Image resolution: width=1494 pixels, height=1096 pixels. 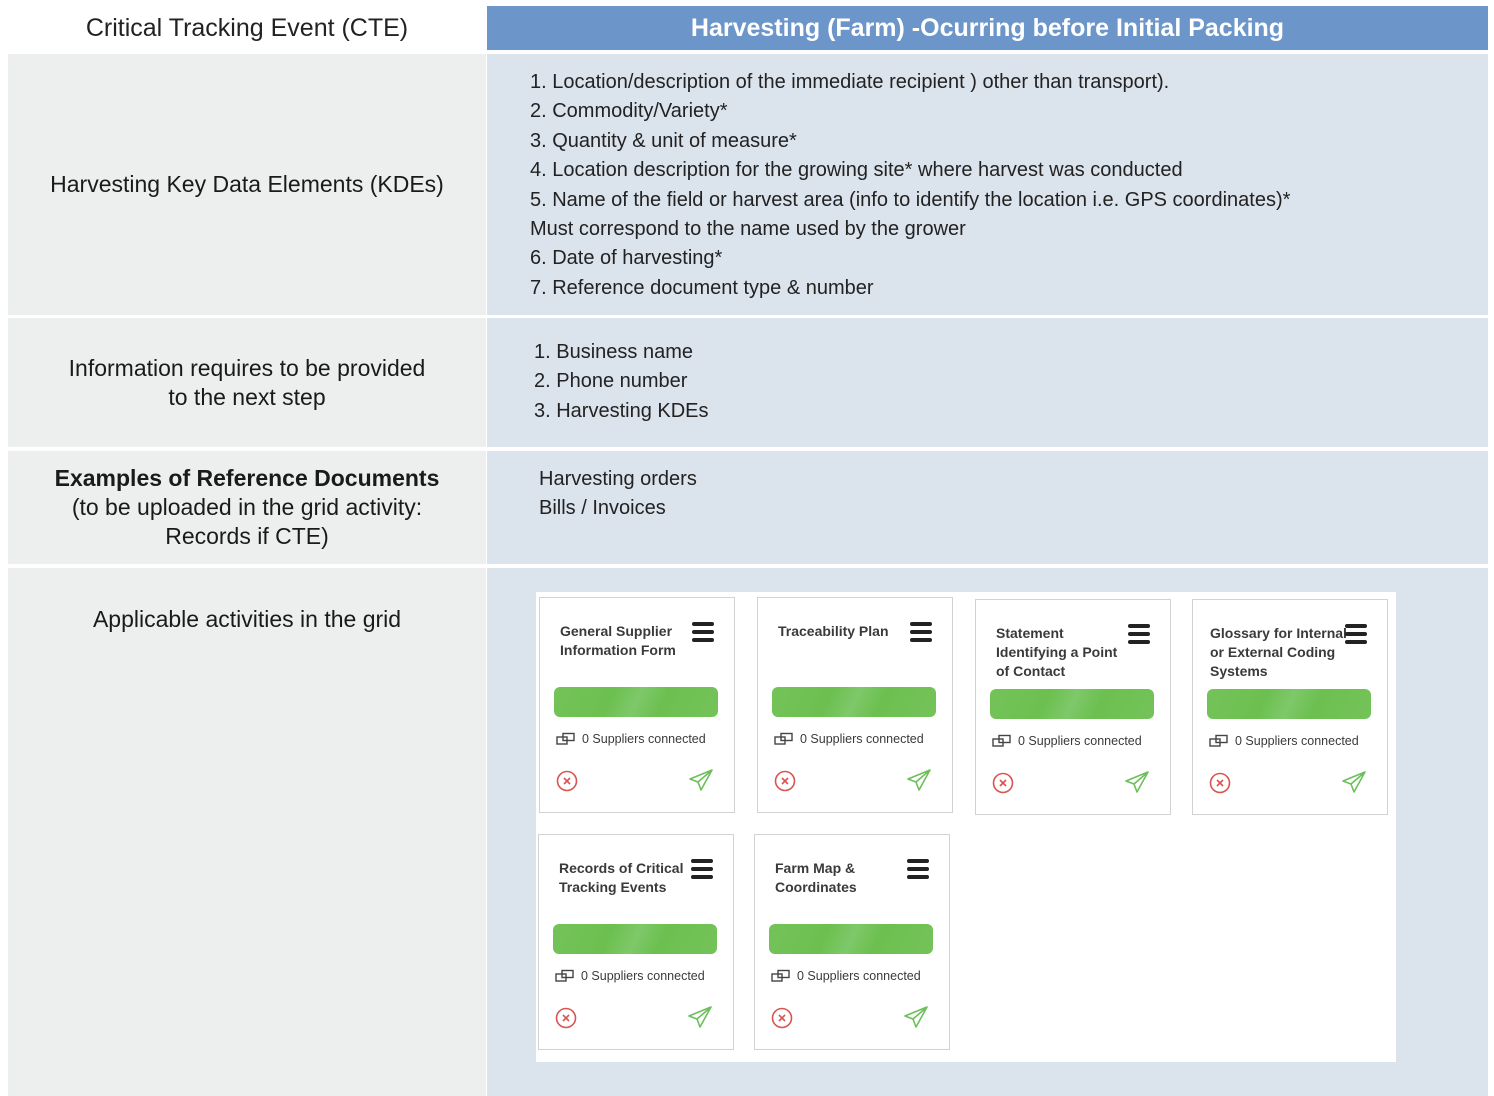 I want to click on list-item: 2. Commodity/Variety*, so click(x=629, y=111).